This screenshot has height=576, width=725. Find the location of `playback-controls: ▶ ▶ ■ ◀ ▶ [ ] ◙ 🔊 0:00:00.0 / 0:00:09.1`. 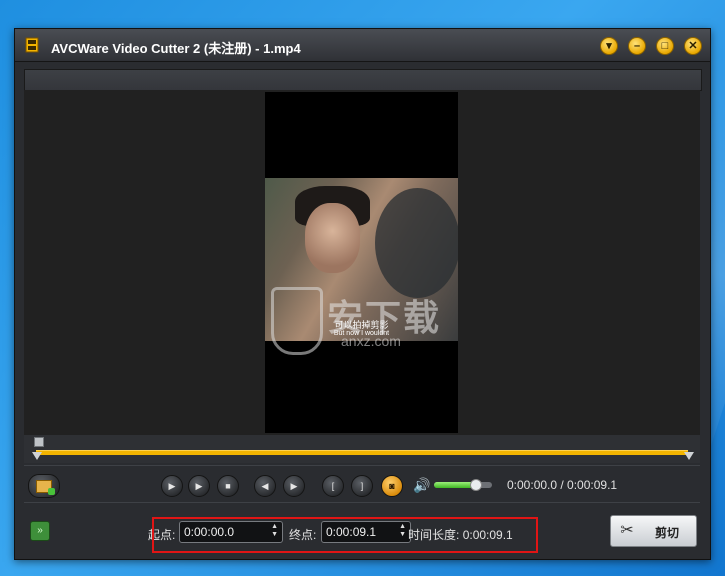

playback-controls: ▶ ▶ ■ ◀ ▶ [ ] ◙ 🔊 0:00:00.0 / 0:00:09.1 is located at coordinates (362, 483).